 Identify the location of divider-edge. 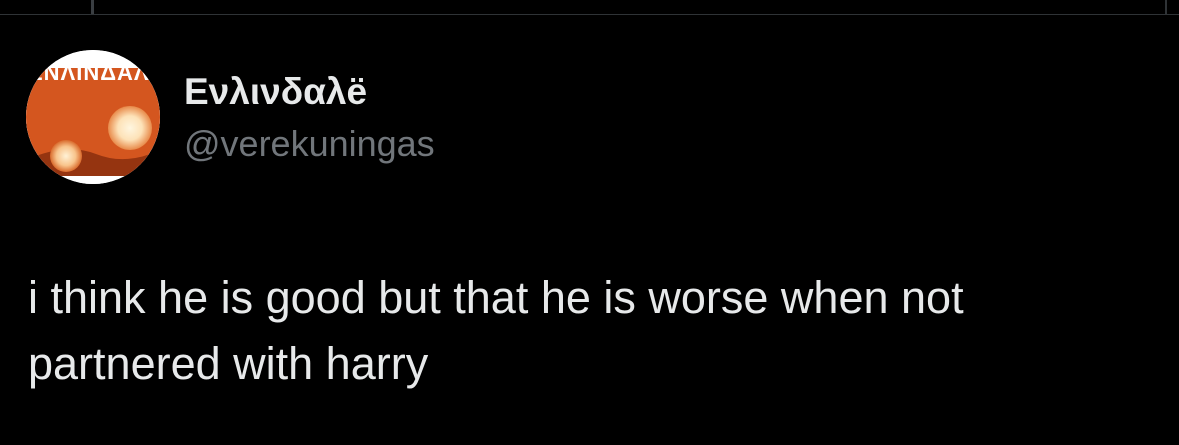
(1166, 7).